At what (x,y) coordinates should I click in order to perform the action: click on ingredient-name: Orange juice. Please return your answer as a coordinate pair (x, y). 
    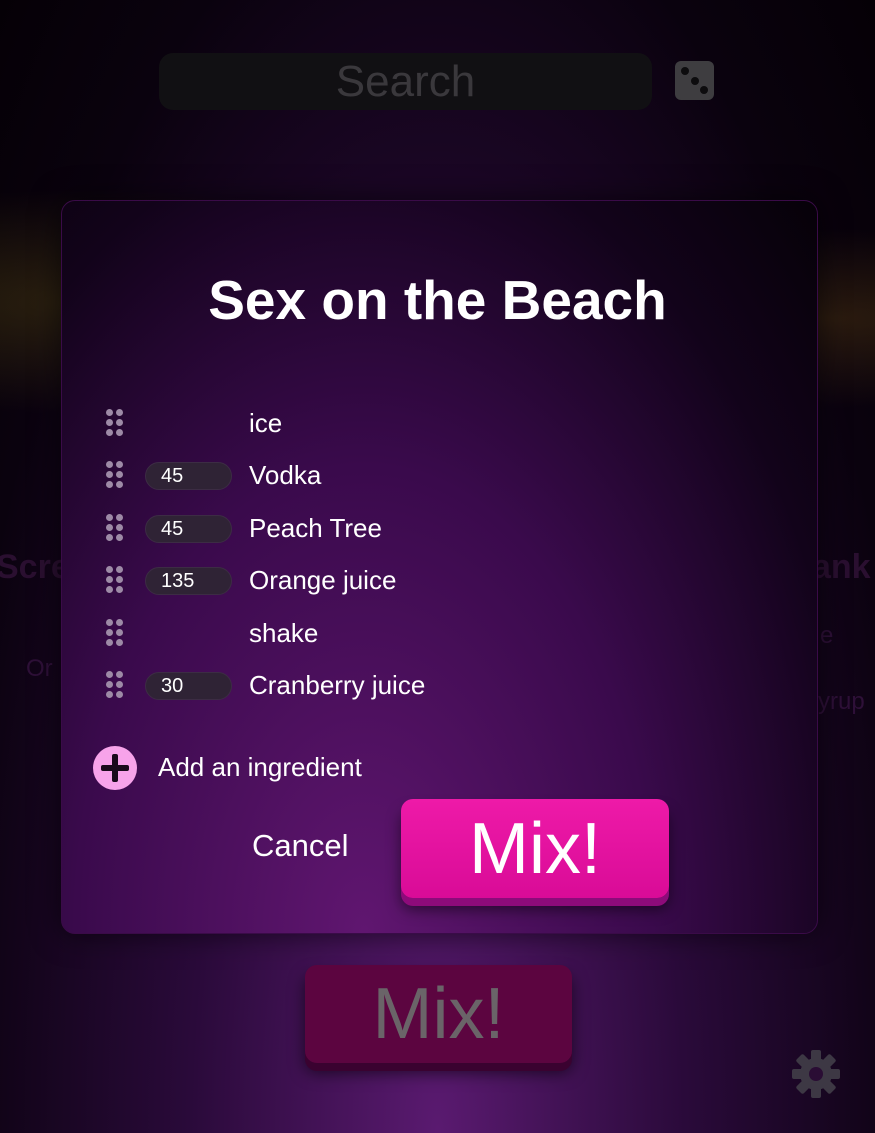
    Looking at the image, I should click on (323, 580).